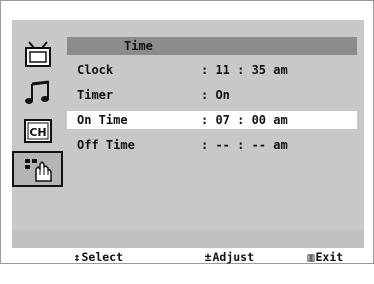  I want to click on menu-icon-column: CH, so click(38, 113).